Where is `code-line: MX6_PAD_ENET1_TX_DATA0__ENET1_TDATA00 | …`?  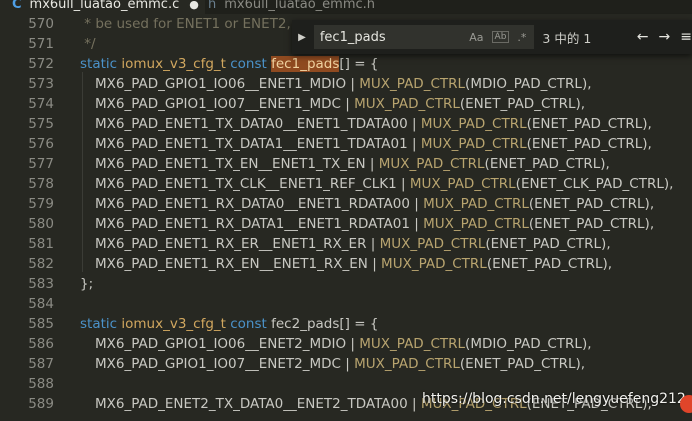 code-line: MX6_PAD_ENET1_TX_DATA0__ENET1_TDATA00 | … is located at coordinates (373, 124).